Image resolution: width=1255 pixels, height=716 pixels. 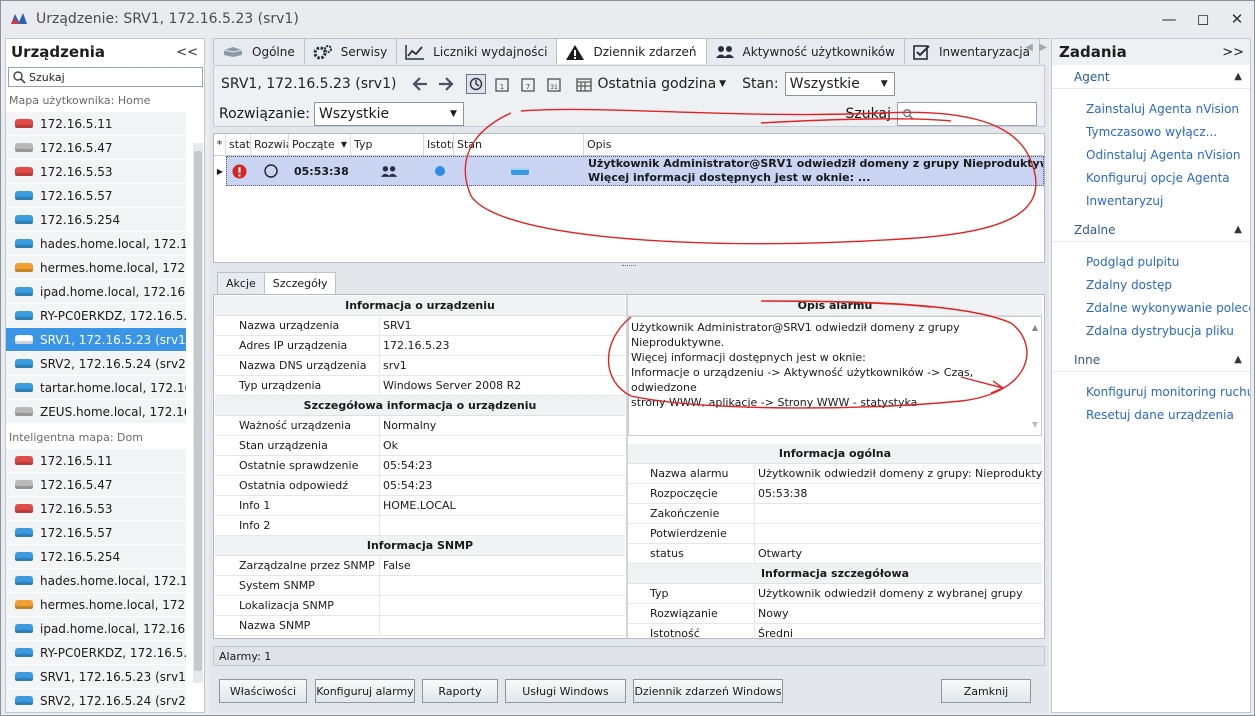 What do you see at coordinates (320, 144) in the screenshot?
I see `col-poczatek: Począte ▼` at bounding box center [320, 144].